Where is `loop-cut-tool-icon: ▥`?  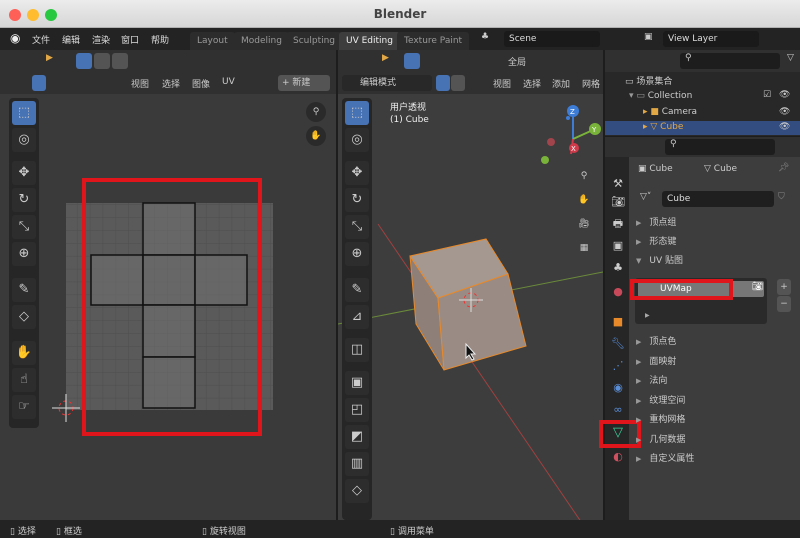
loop-cut-tool-icon: ▥ is located at coordinates (357, 464).